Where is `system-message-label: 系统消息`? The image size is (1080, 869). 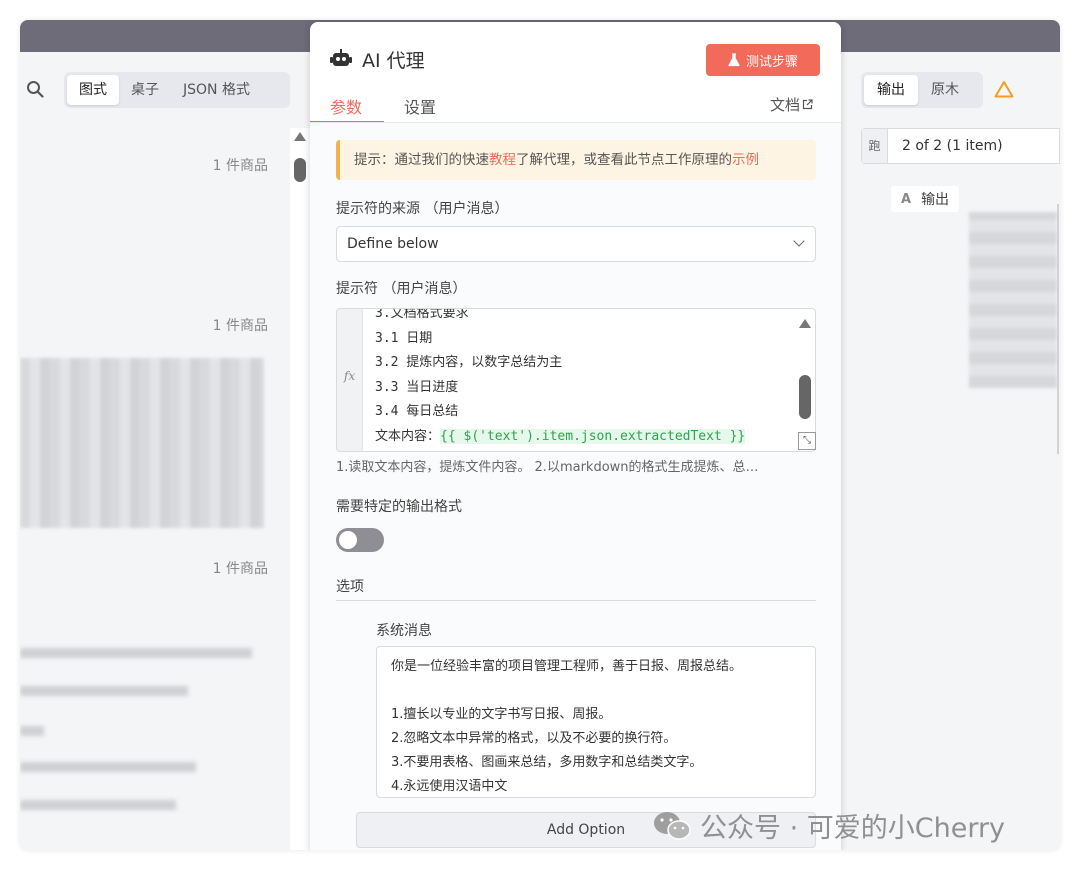 system-message-label: 系统消息 is located at coordinates (404, 631).